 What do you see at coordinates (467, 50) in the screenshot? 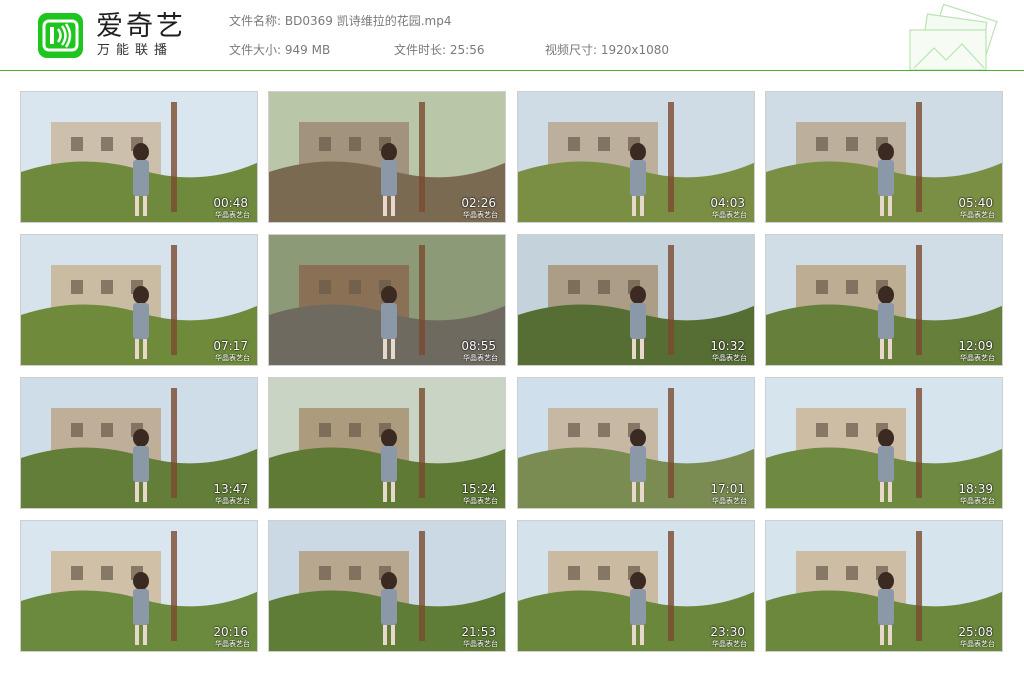
I see `duration-value: 25:56` at bounding box center [467, 50].